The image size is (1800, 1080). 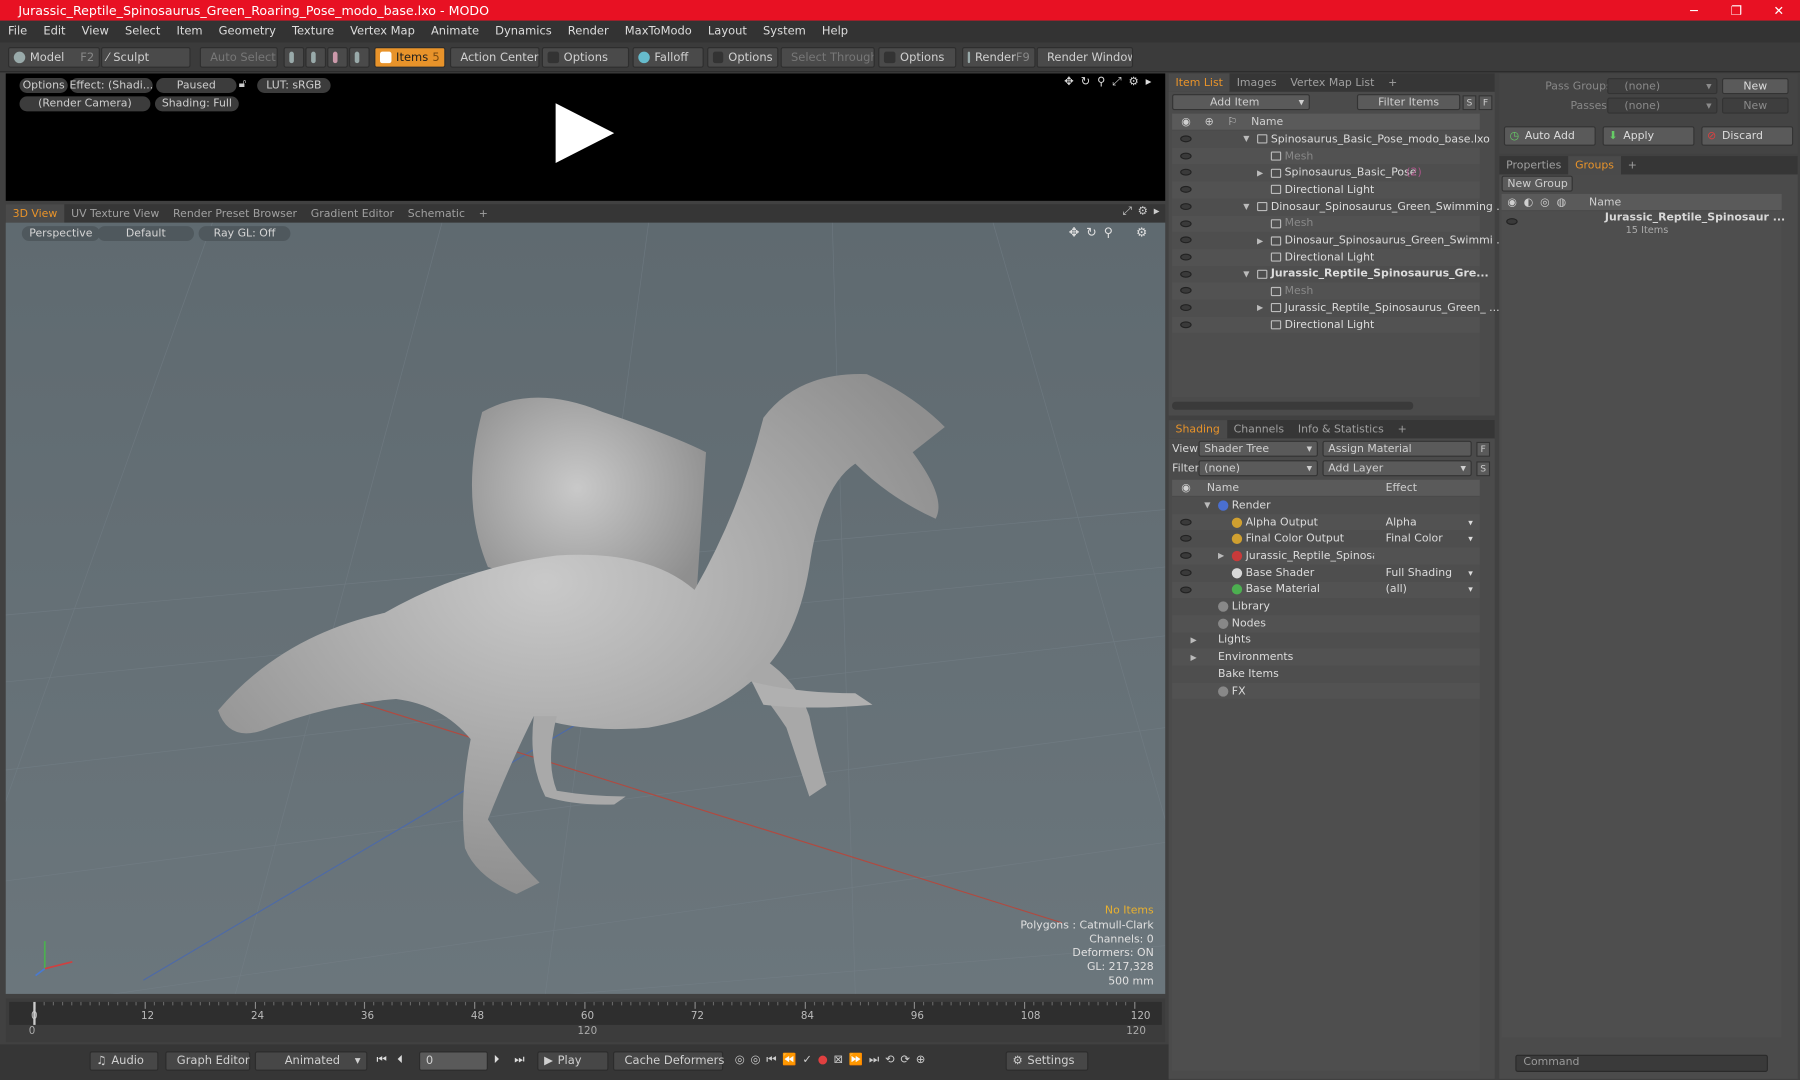 What do you see at coordinates (235, 213) in the screenshot?
I see `tab-render-preset-browser: Render Preset Browser` at bounding box center [235, 213].